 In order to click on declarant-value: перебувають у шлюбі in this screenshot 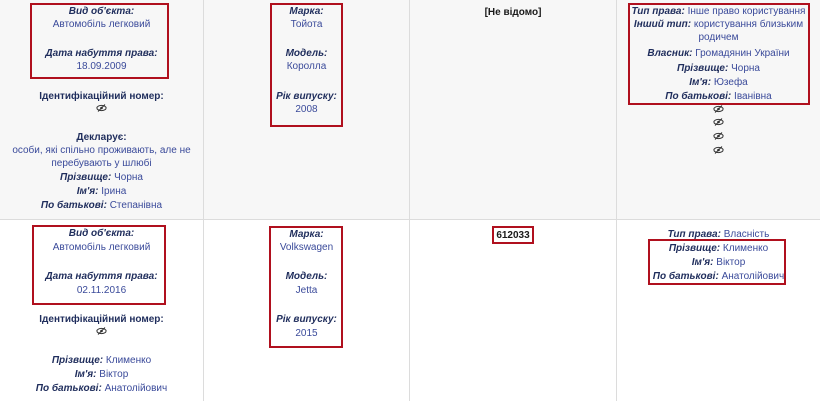, I will do `click(101, 163)`.